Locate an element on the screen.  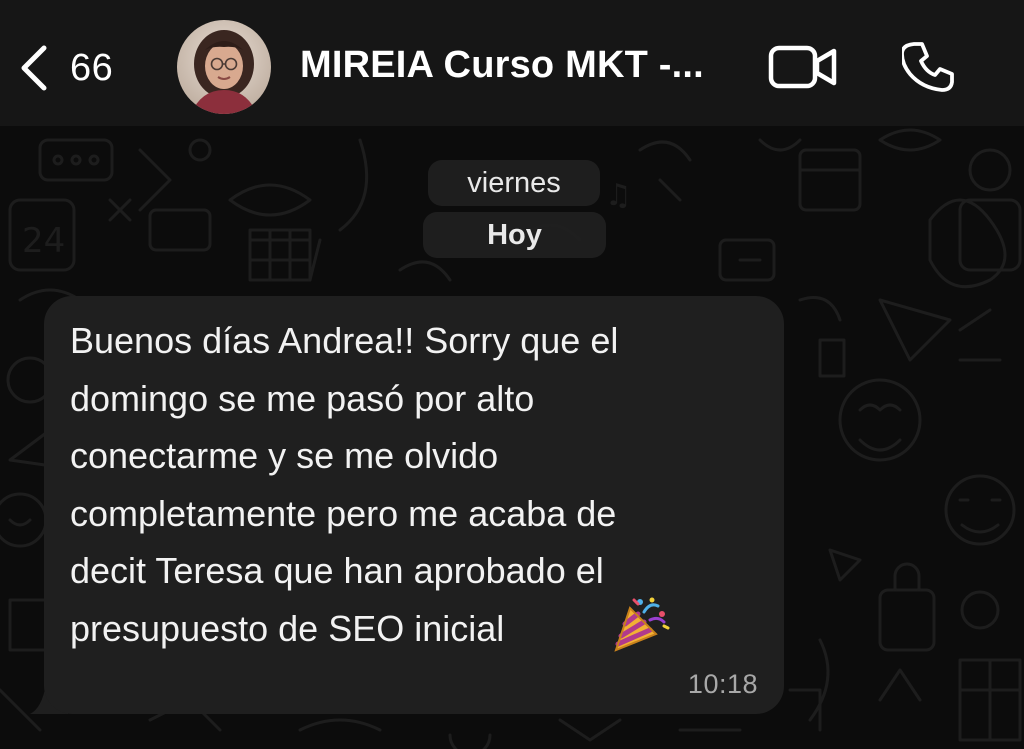
video-call-button is located at coordinates (803, 67).